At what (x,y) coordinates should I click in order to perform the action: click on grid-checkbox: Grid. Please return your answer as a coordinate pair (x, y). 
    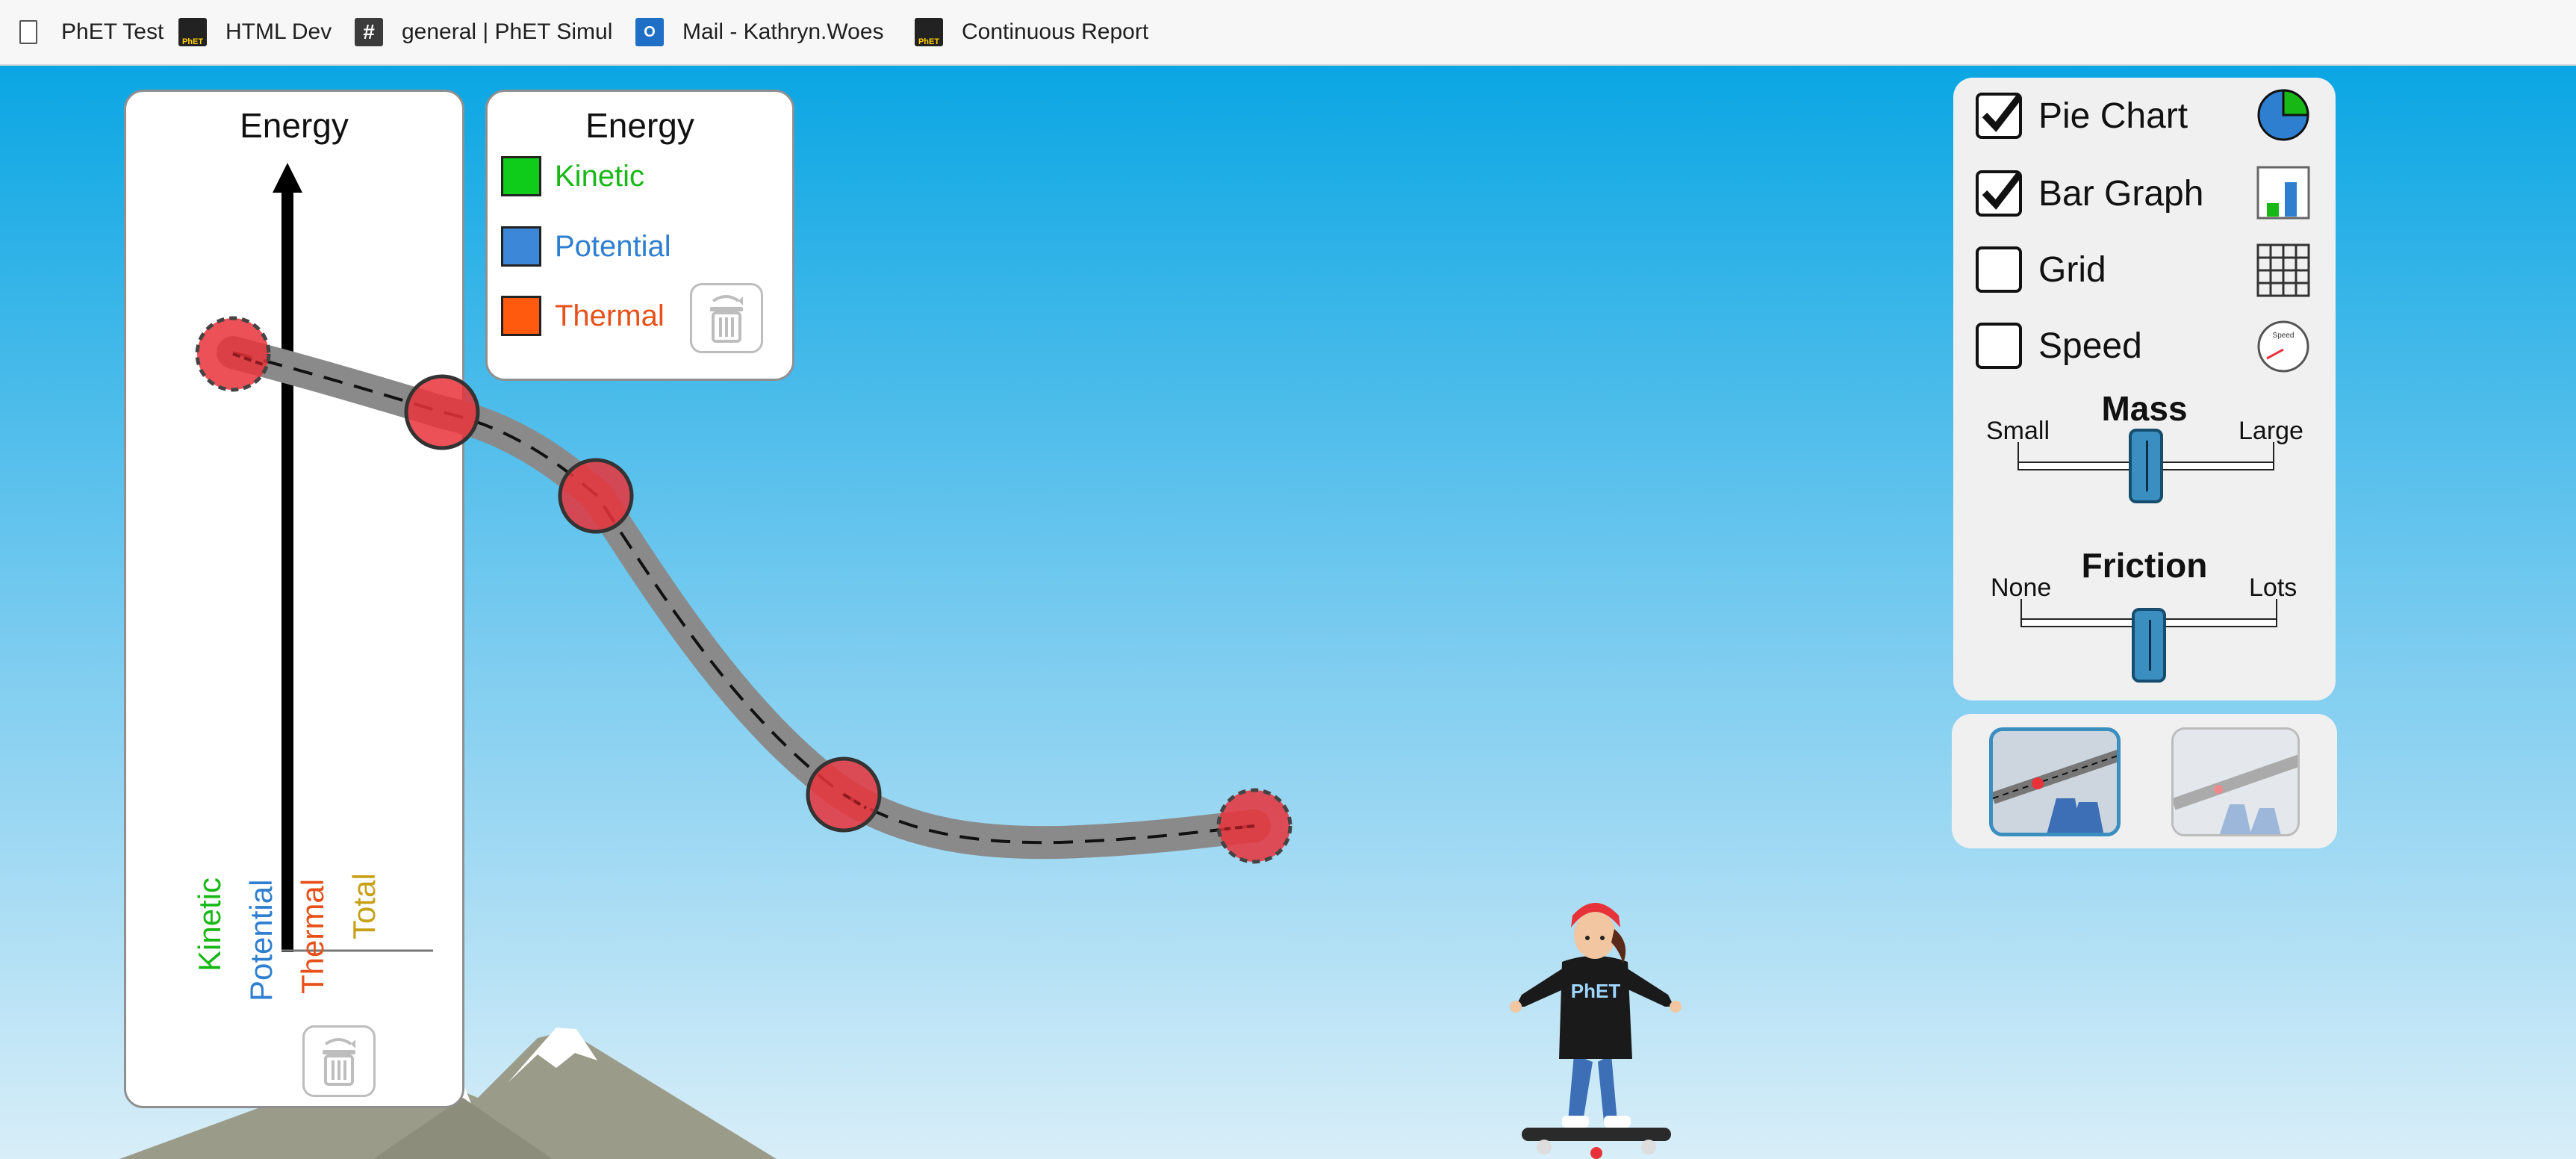
    Looking at the image, I should click on (2041, 269).